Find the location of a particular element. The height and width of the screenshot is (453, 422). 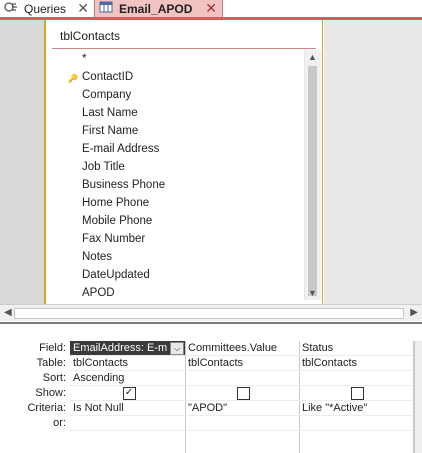

document-tab-bar: Queries ✕ Email_APOD ✕ is located at coordinates (211, 9).